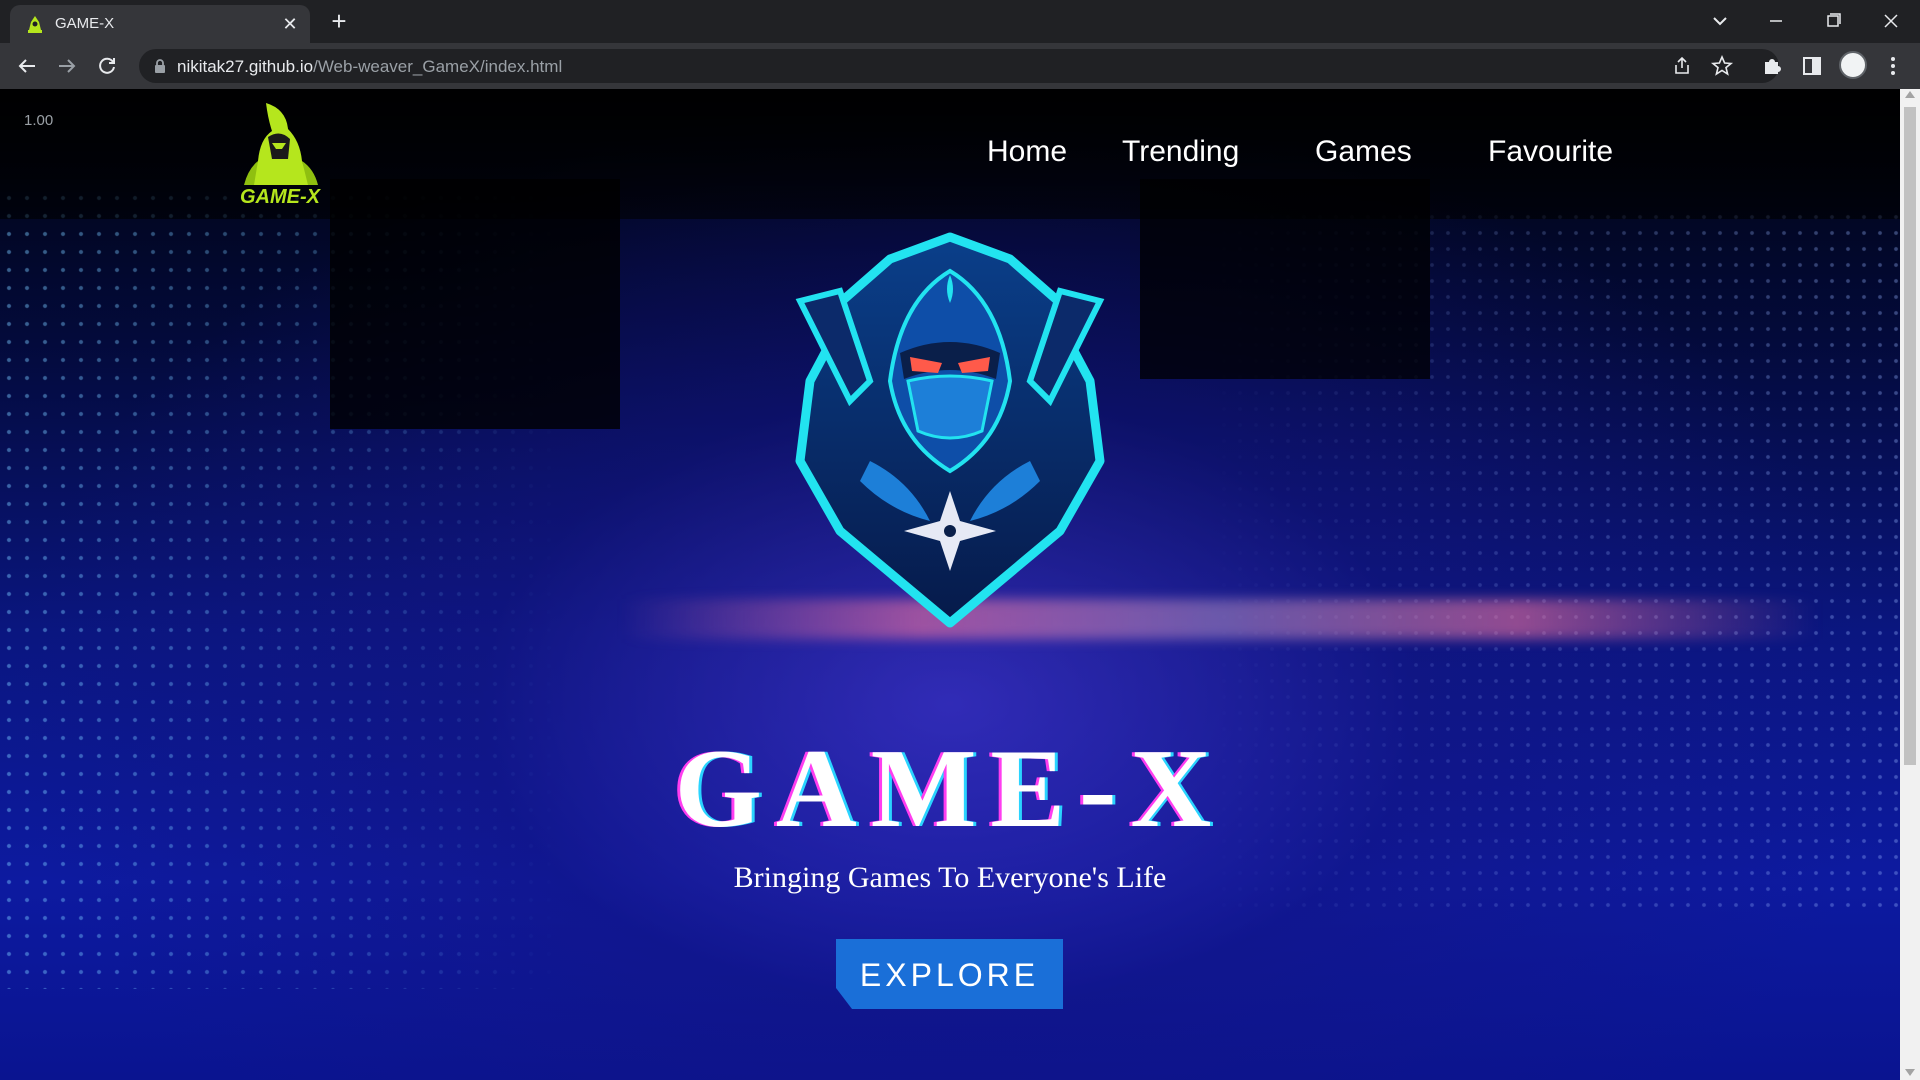 The height and width of the screenshot is (1080, 1920). What do you see at coordinates (281, 197) in the screenshot?
I see `svg-text: GAME-X` at bounding box center [281, 197].